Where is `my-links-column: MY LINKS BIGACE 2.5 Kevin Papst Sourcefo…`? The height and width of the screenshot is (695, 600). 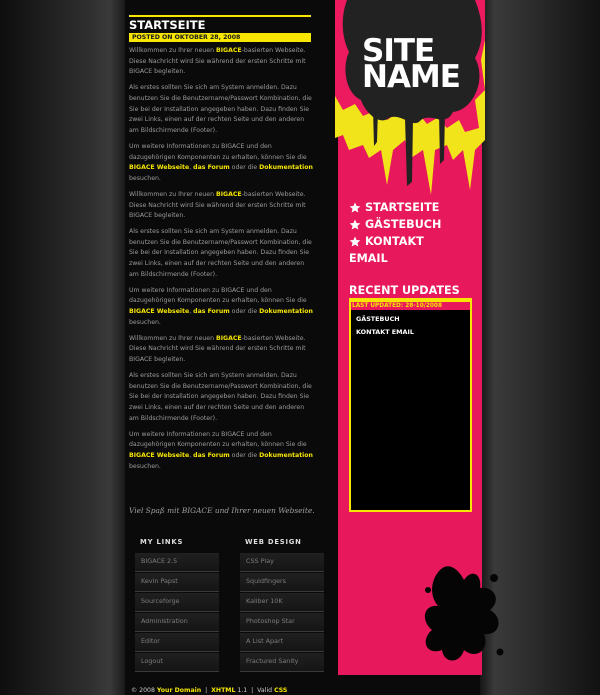 my-links-column: MY LINKS BIGACE 2.5 Kevin Papst Sourcefo… is located at coordinates (177, 605).